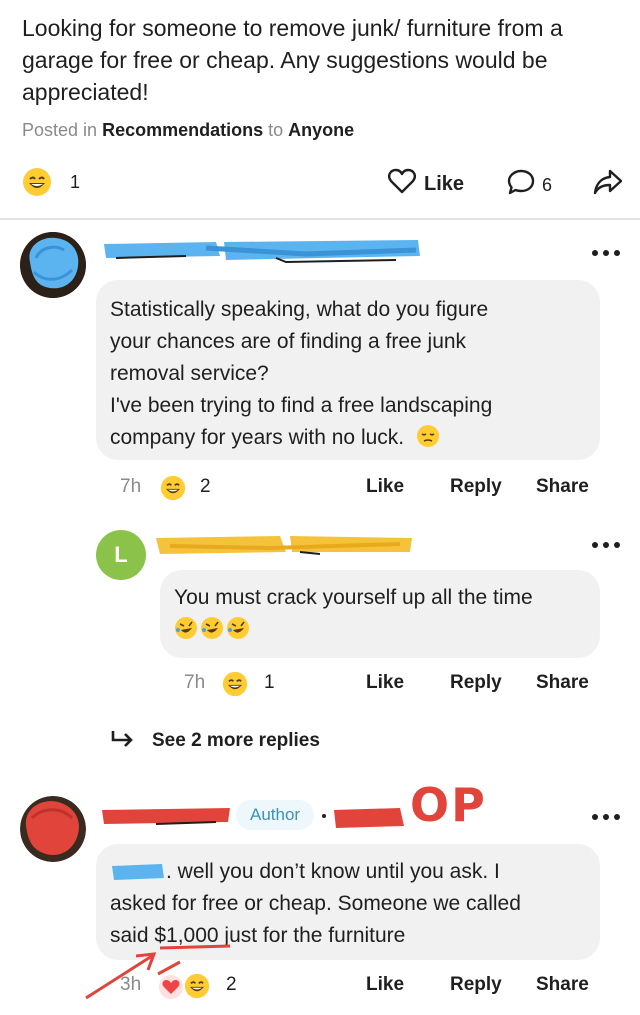  Describe the element at coordinates (131, 984) in the screenshot. I see `comment-time: 3h` at that location.